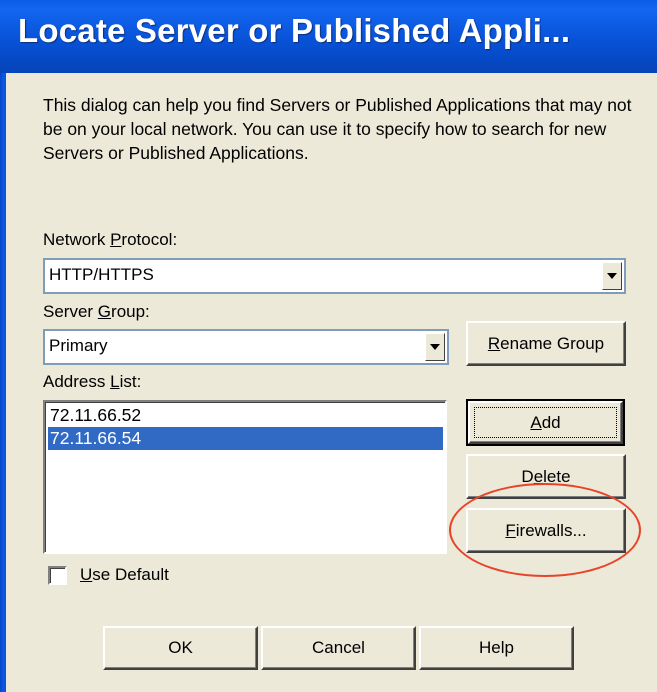 This screenshot has height=692, width=657. I want to click on network-protocol-label: Network Protocol:, so click(110, 239).